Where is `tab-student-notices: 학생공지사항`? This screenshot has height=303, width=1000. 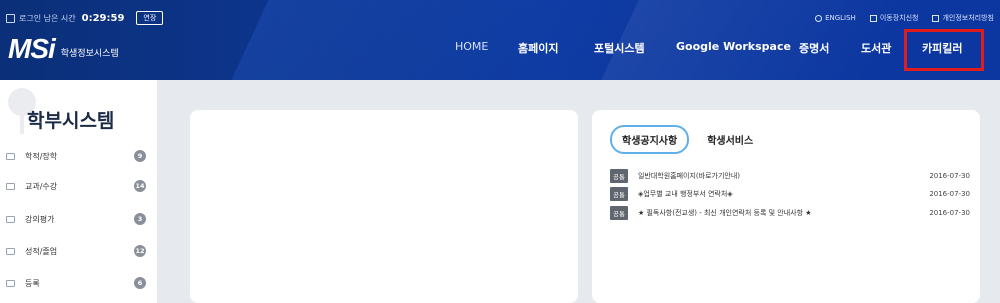 tab-student-notices: 학생공지사항 is located at coordinates (650, 139).